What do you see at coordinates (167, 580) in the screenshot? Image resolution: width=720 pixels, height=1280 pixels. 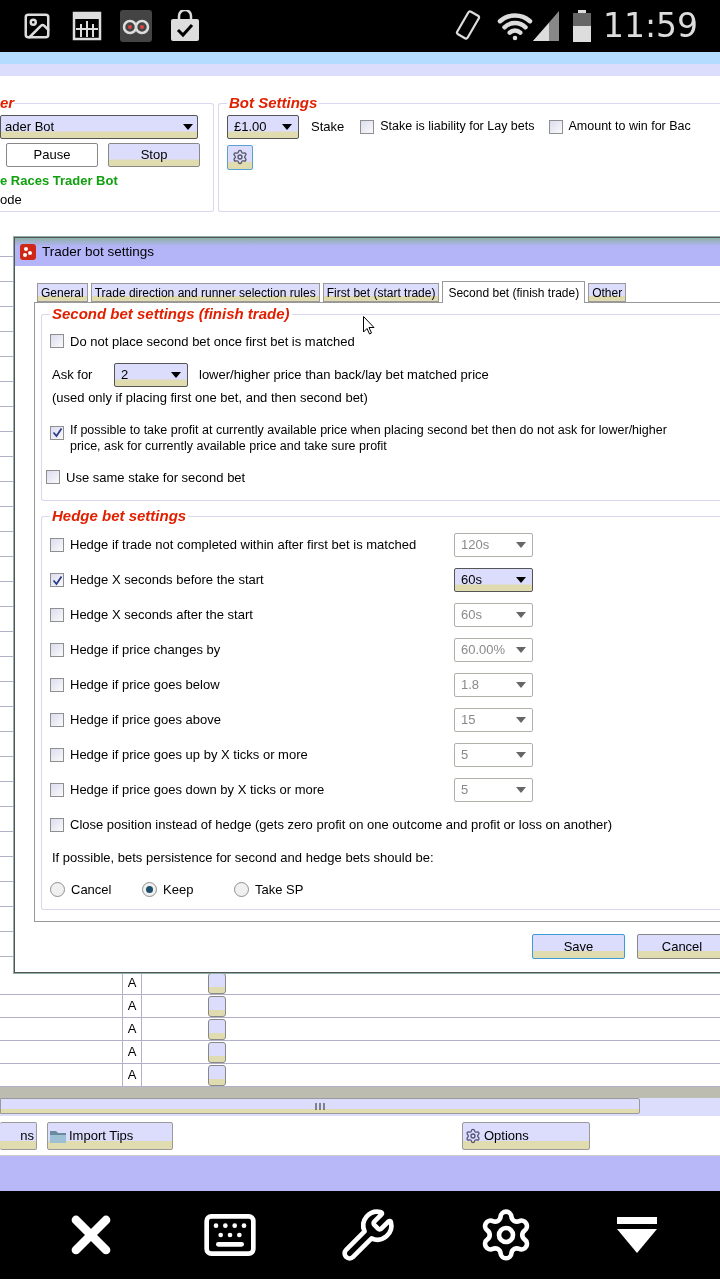 I see `checkbox-label: Hedge X seconds before the start` at bounding box center [167, 580].